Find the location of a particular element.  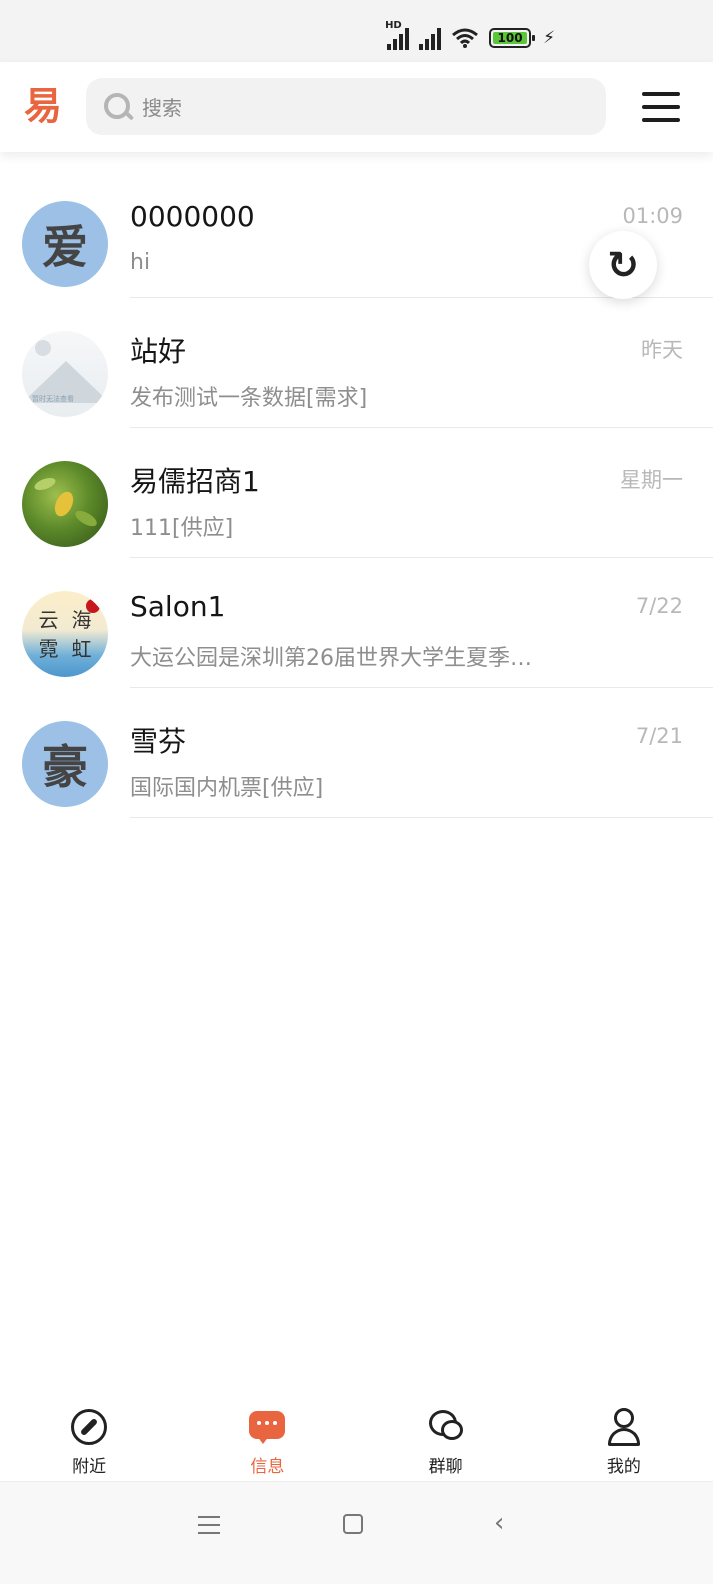

tab-label: 群聊 is located at coordinates (445, 1467).